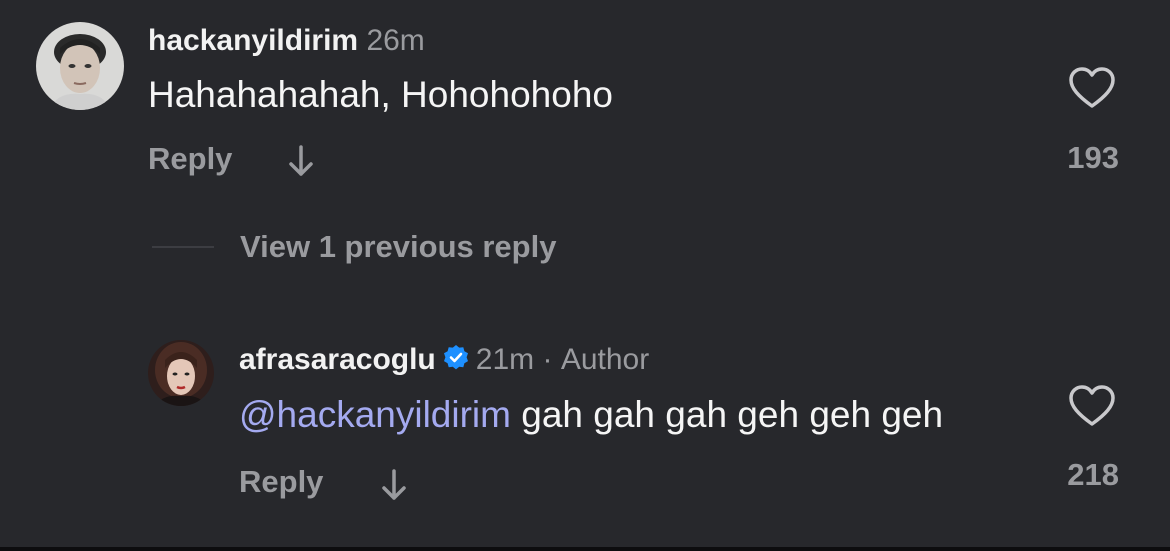 The width and height of the screenshot is (1170, 551). Describe the element at coordinates (1093, 474) in the screenshot. I see `like-count: 218` at that location.